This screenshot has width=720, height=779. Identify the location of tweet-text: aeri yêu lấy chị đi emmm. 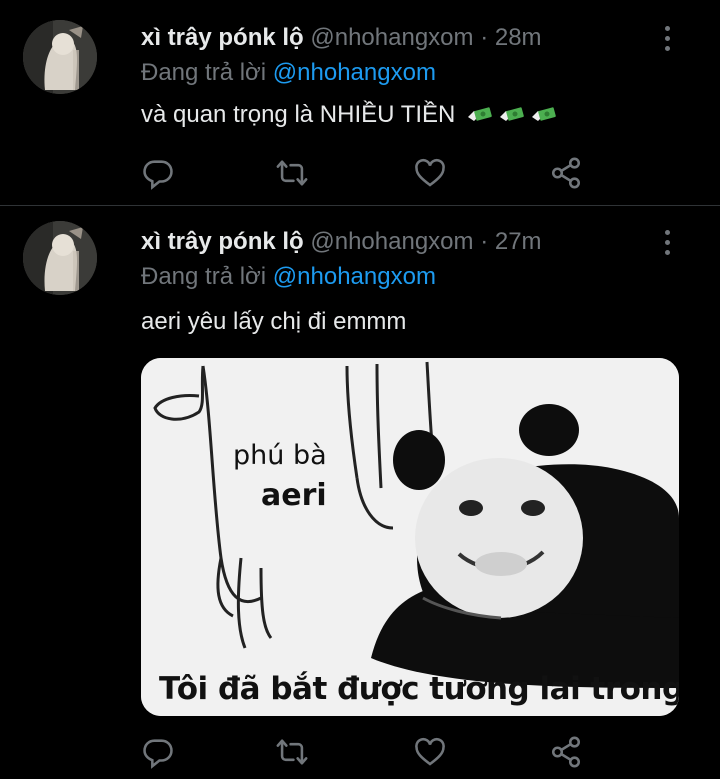
(273, 322).